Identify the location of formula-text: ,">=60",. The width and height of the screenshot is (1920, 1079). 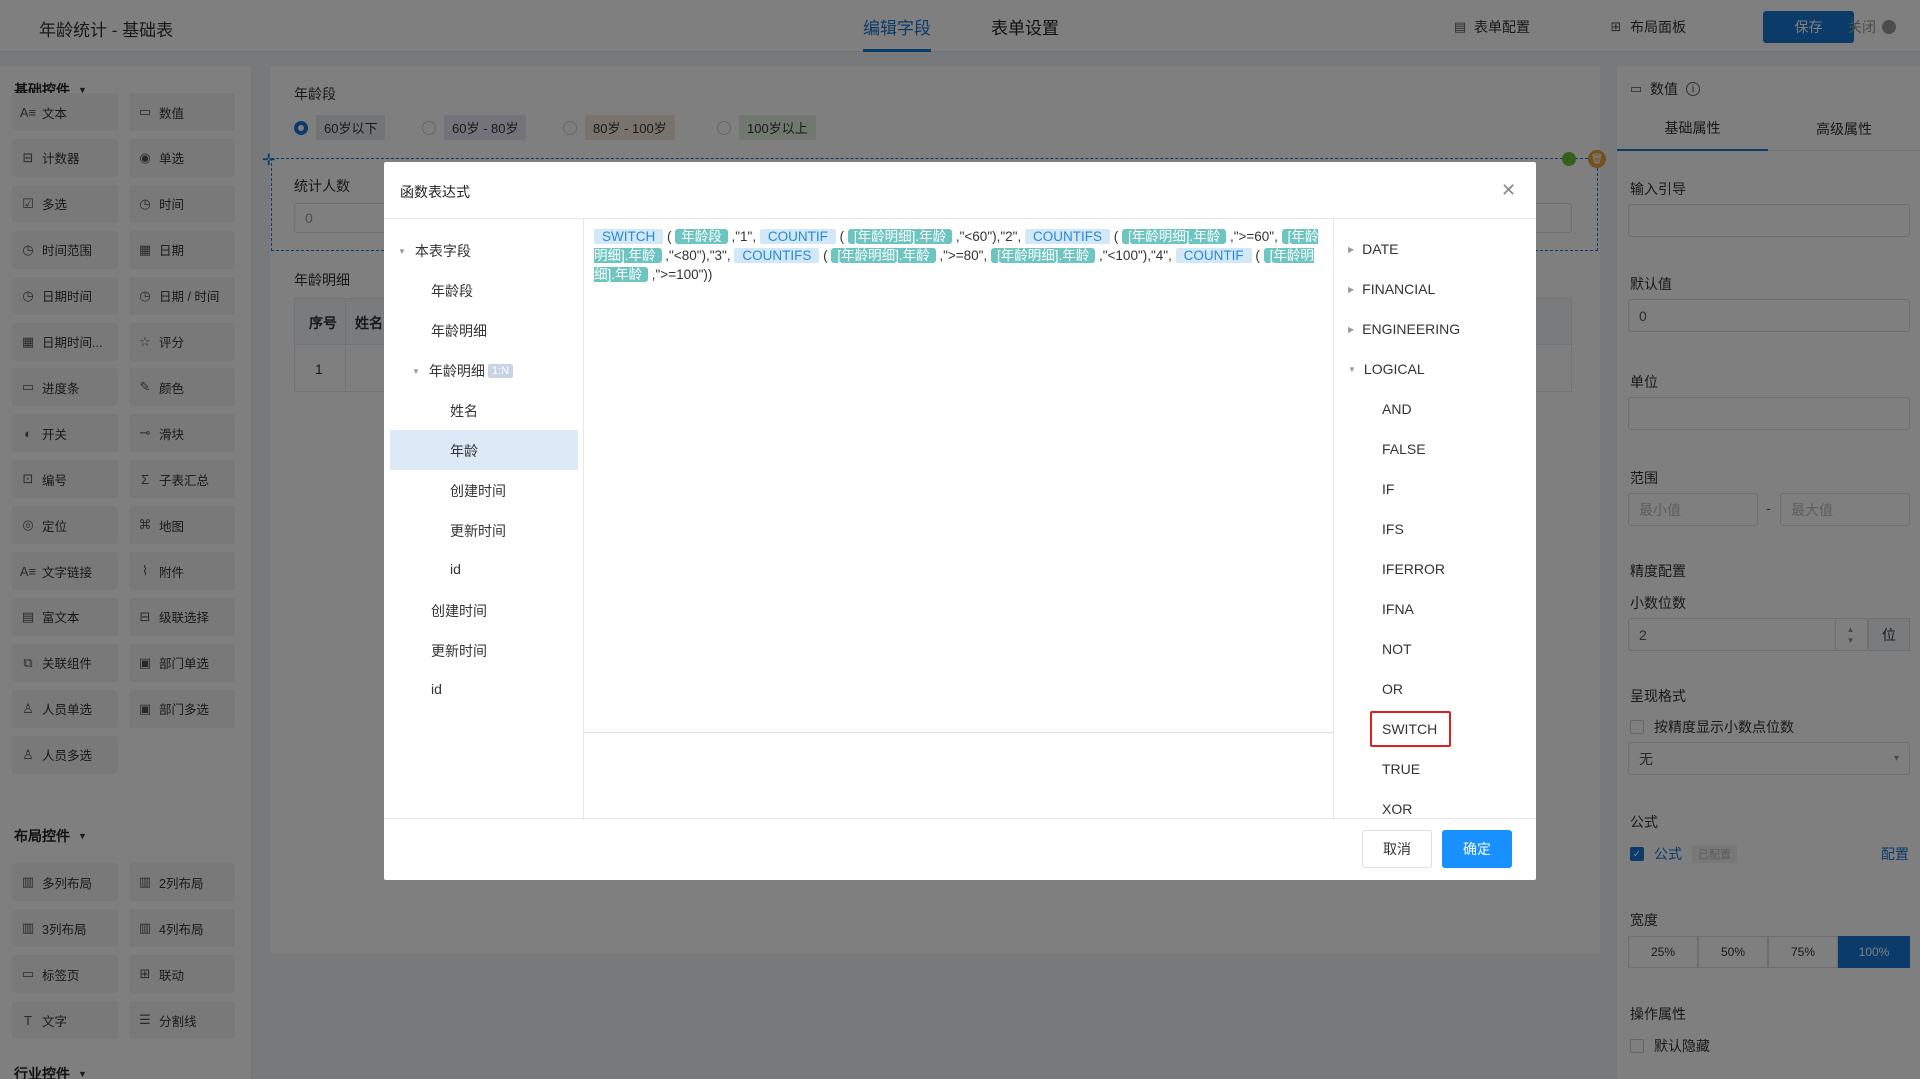
(1254, 236).